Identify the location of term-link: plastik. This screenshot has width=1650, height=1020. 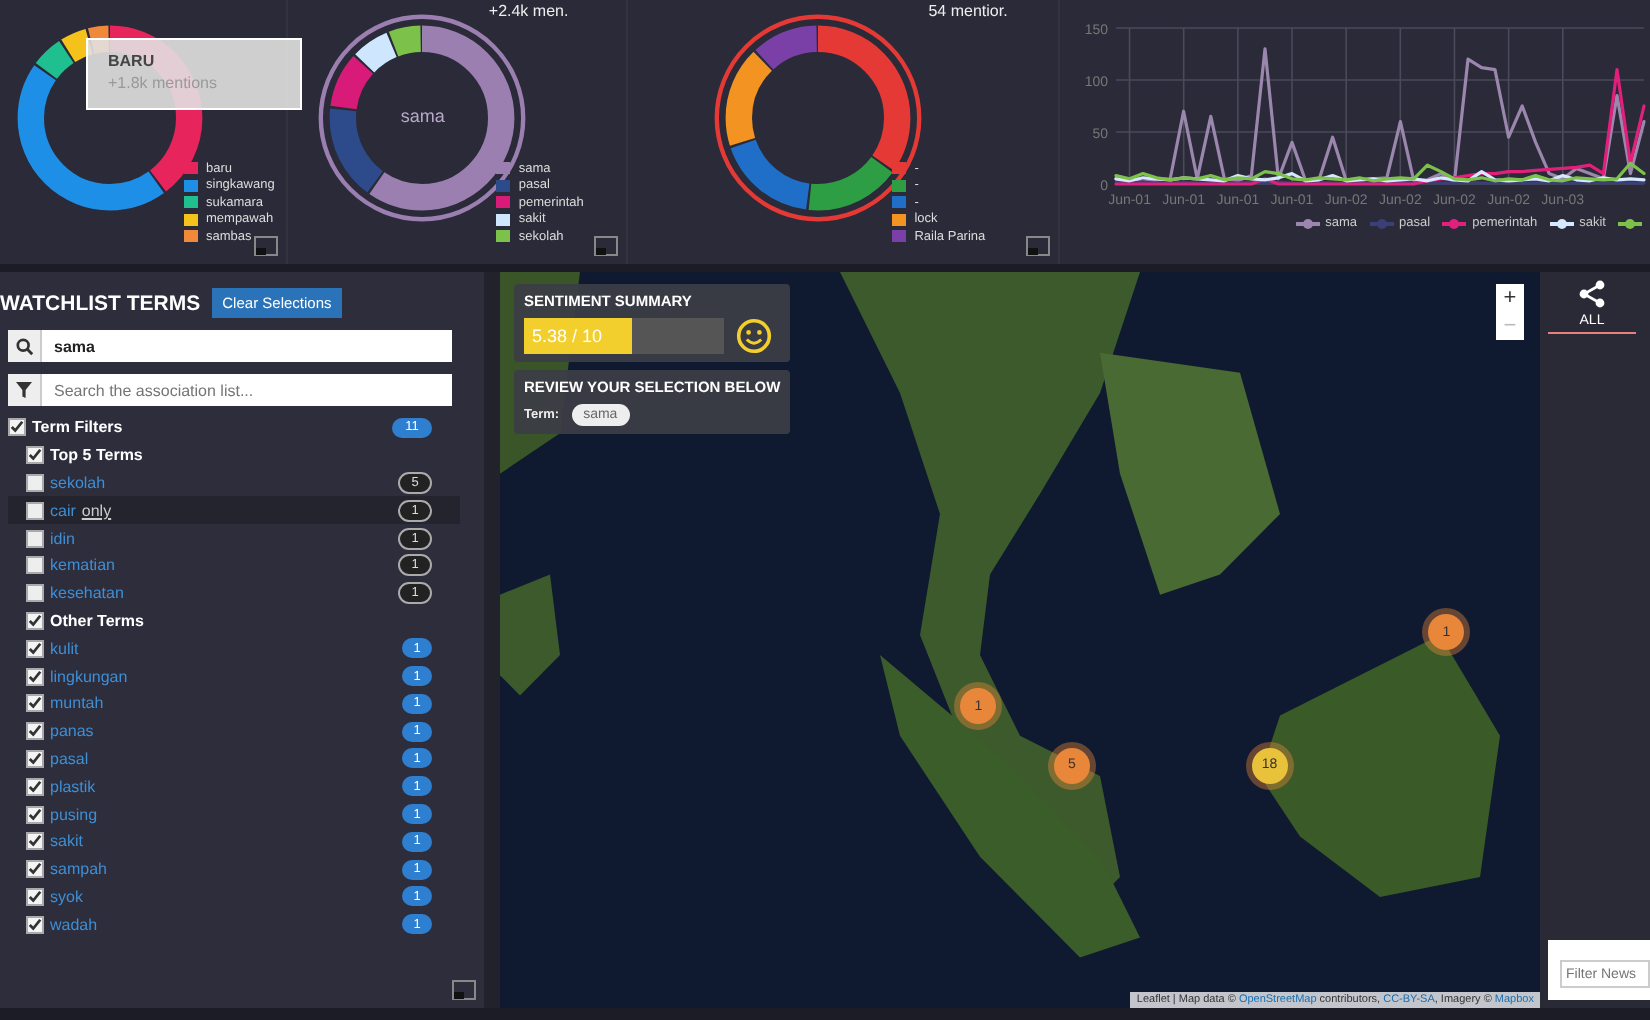
(73, 786).